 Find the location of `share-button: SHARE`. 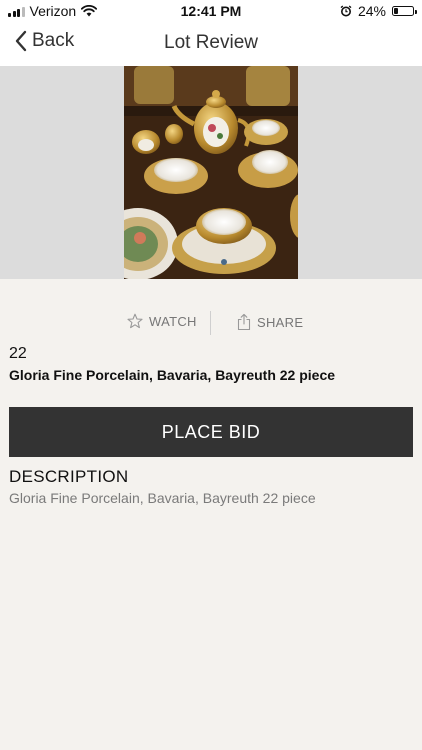

share-button: SHARE is located at coordinates (270, 322).